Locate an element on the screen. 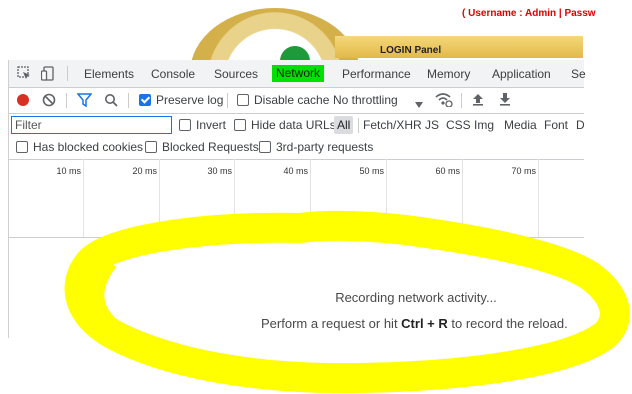 The width and height of the screenshot is (632, 394). reload-hint-suffix: to record the reload. is located at coordinates (507, 323).